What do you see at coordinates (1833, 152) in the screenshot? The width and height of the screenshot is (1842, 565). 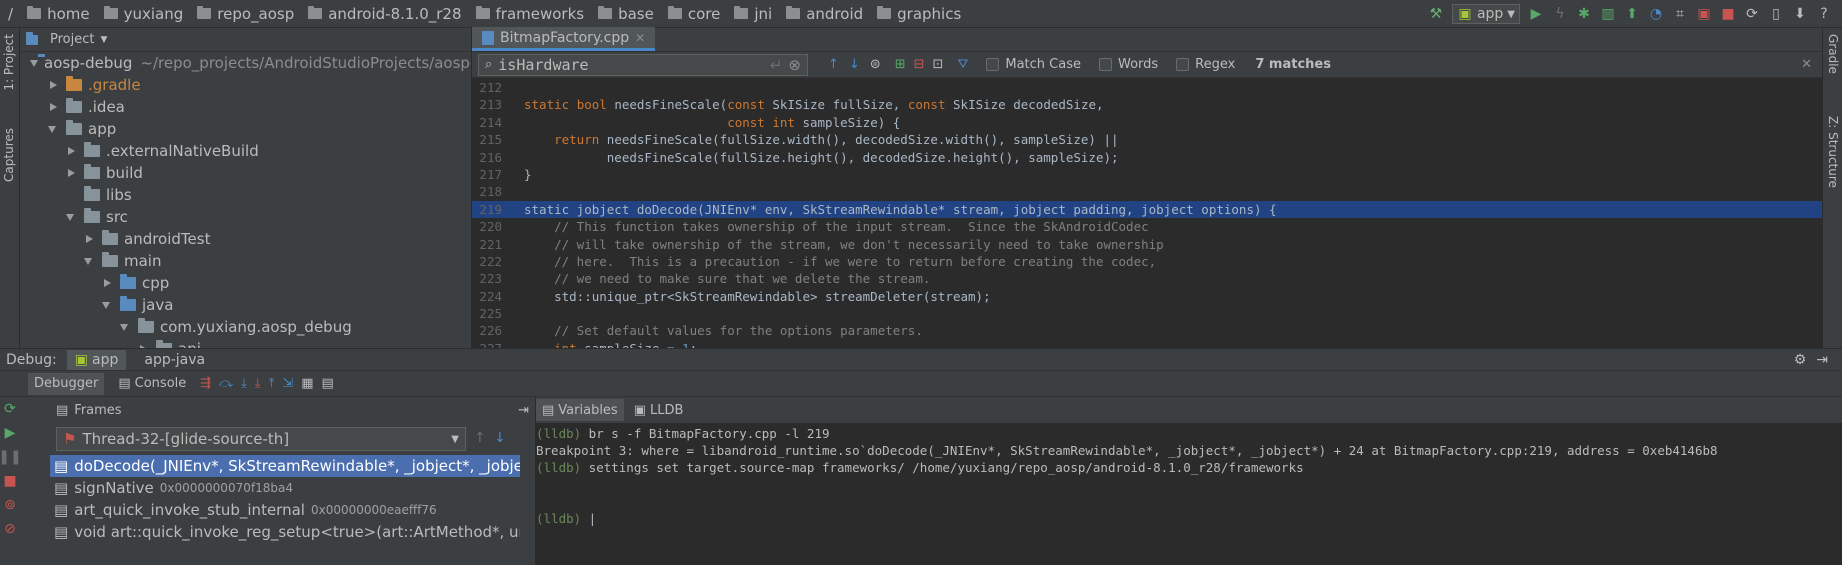 I see `tool-tab-structure: Z: Structure` at bounding box center [1833, 152].